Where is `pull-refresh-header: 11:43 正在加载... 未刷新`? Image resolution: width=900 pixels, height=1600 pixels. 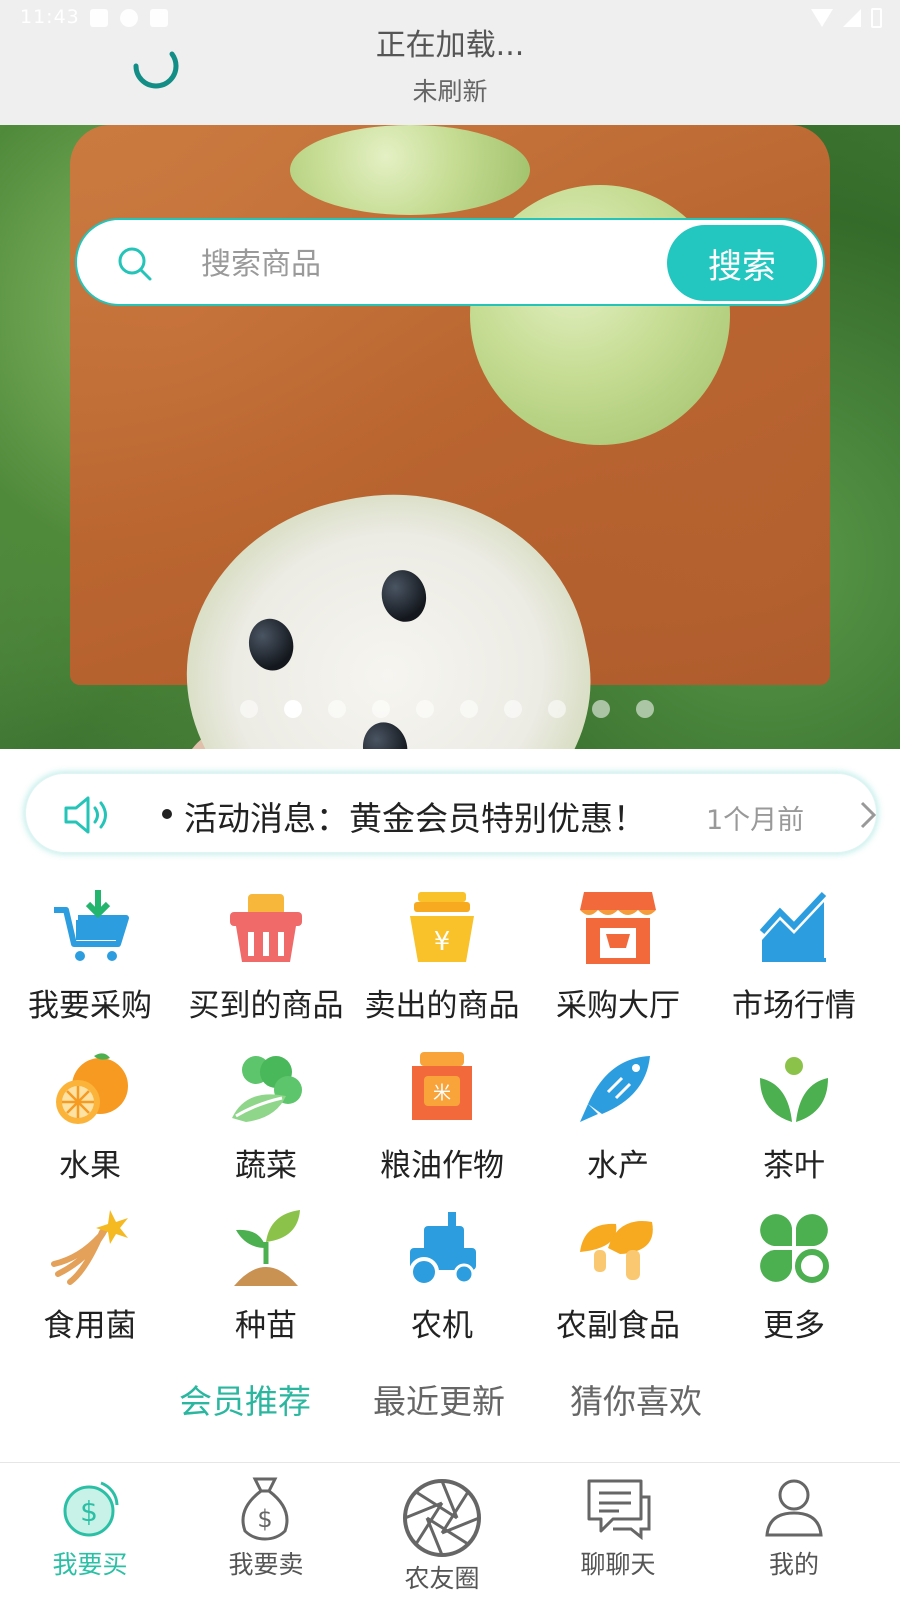
pull-refresh-header: 11:43 正在加载... 未刷新 is located at coordinates (450, 62).